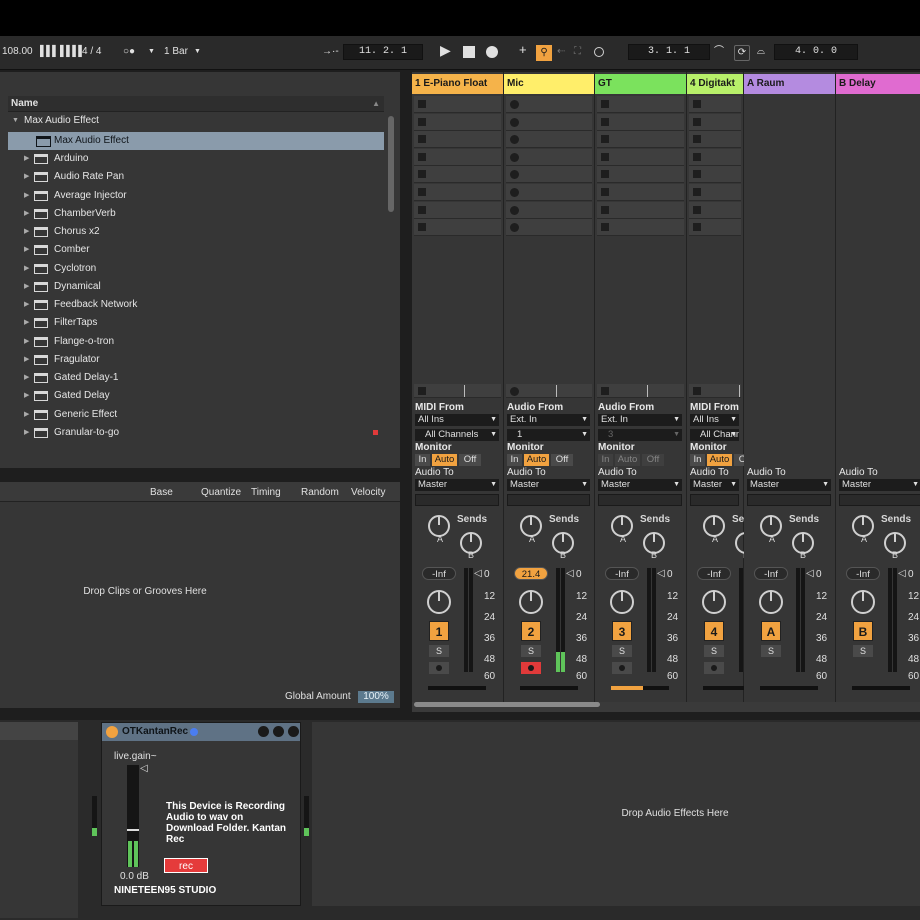  I want to click on track-volume-display: 21.4, so click(531, 573).